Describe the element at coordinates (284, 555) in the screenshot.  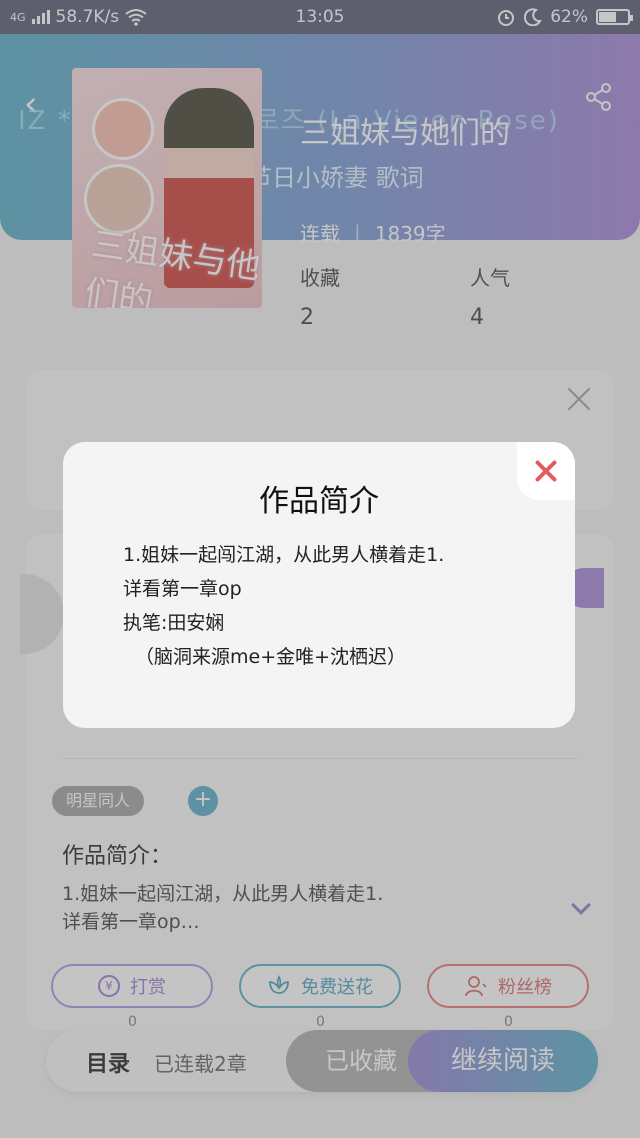
I see `modal-line: 1.姐妹一起闯江湖，从此男人横着走1.` at that location.